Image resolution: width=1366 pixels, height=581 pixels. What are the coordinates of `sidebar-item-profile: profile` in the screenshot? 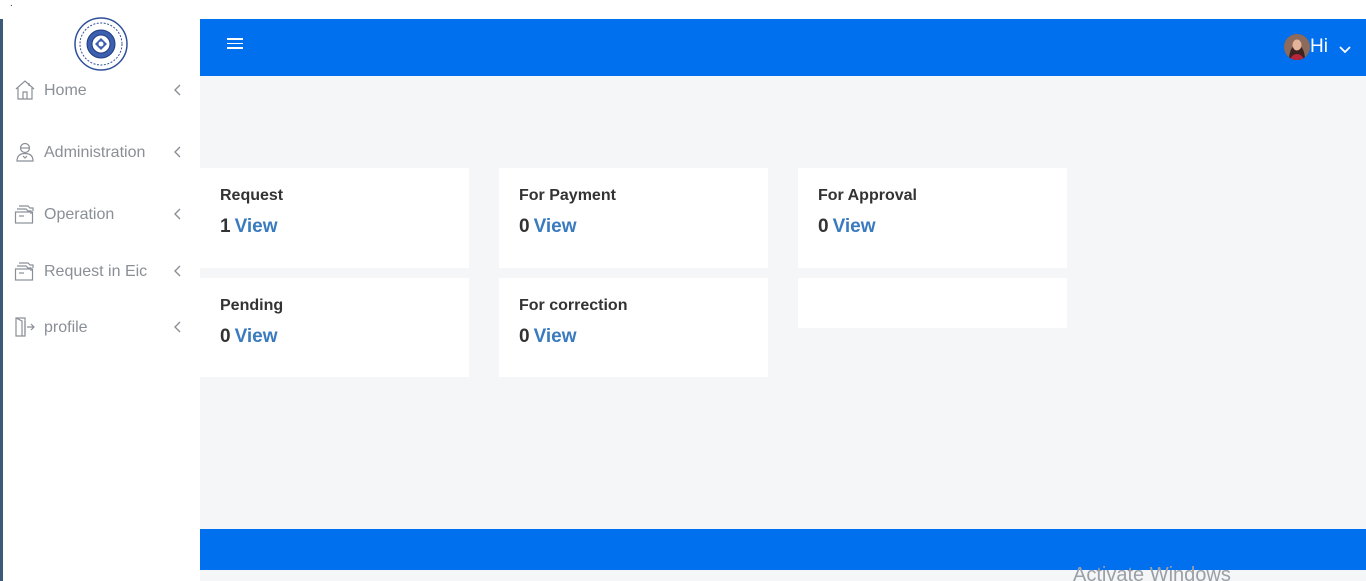 It's located at (101, 327).